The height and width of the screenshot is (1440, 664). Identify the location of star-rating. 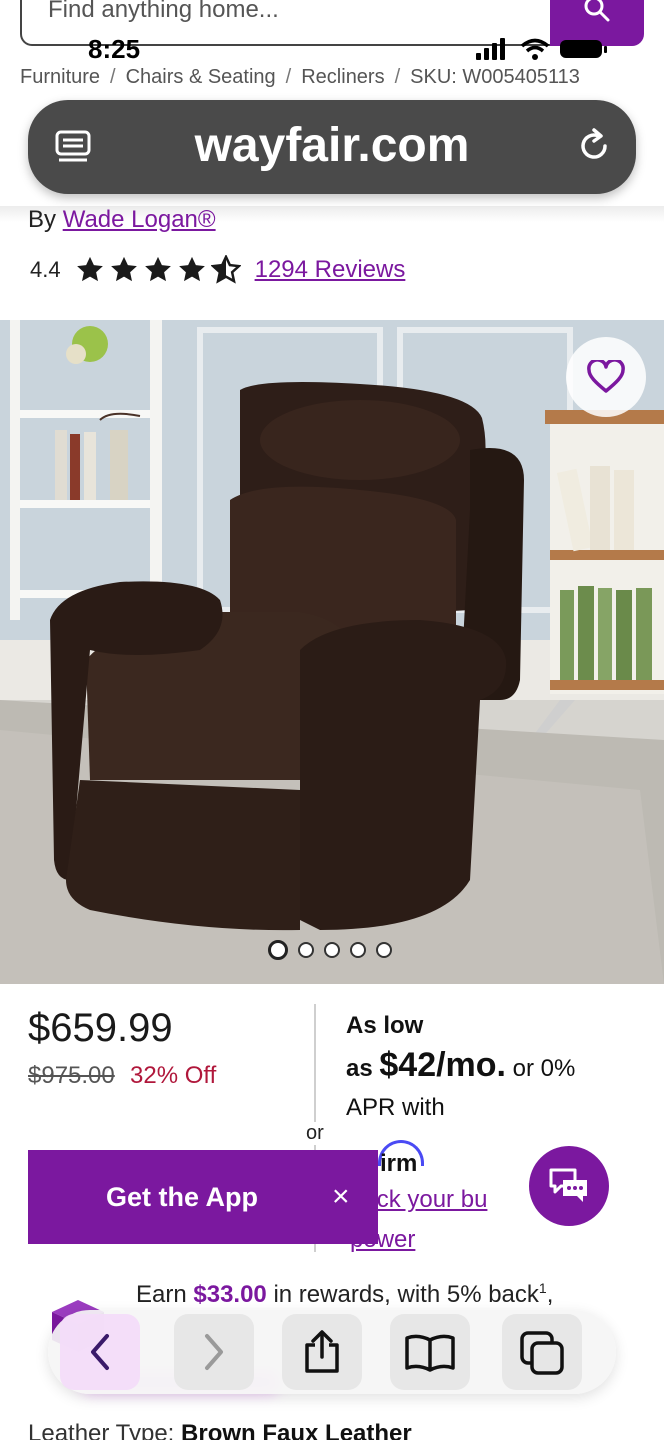
(158, 270).